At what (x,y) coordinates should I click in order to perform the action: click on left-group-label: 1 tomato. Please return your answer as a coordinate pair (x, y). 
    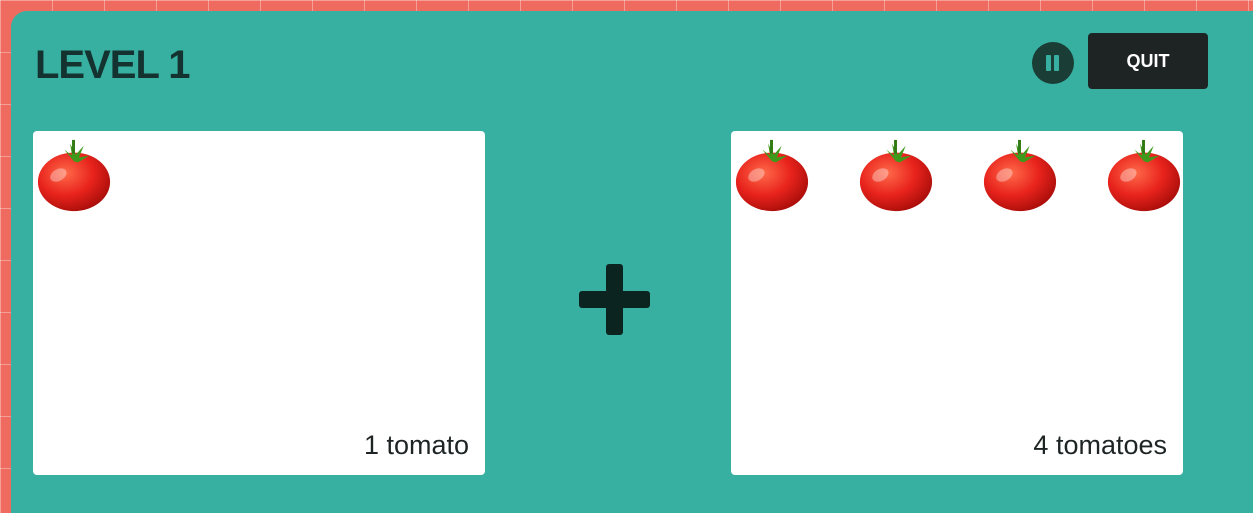
    Looking at the image, I should click on (416, 445).